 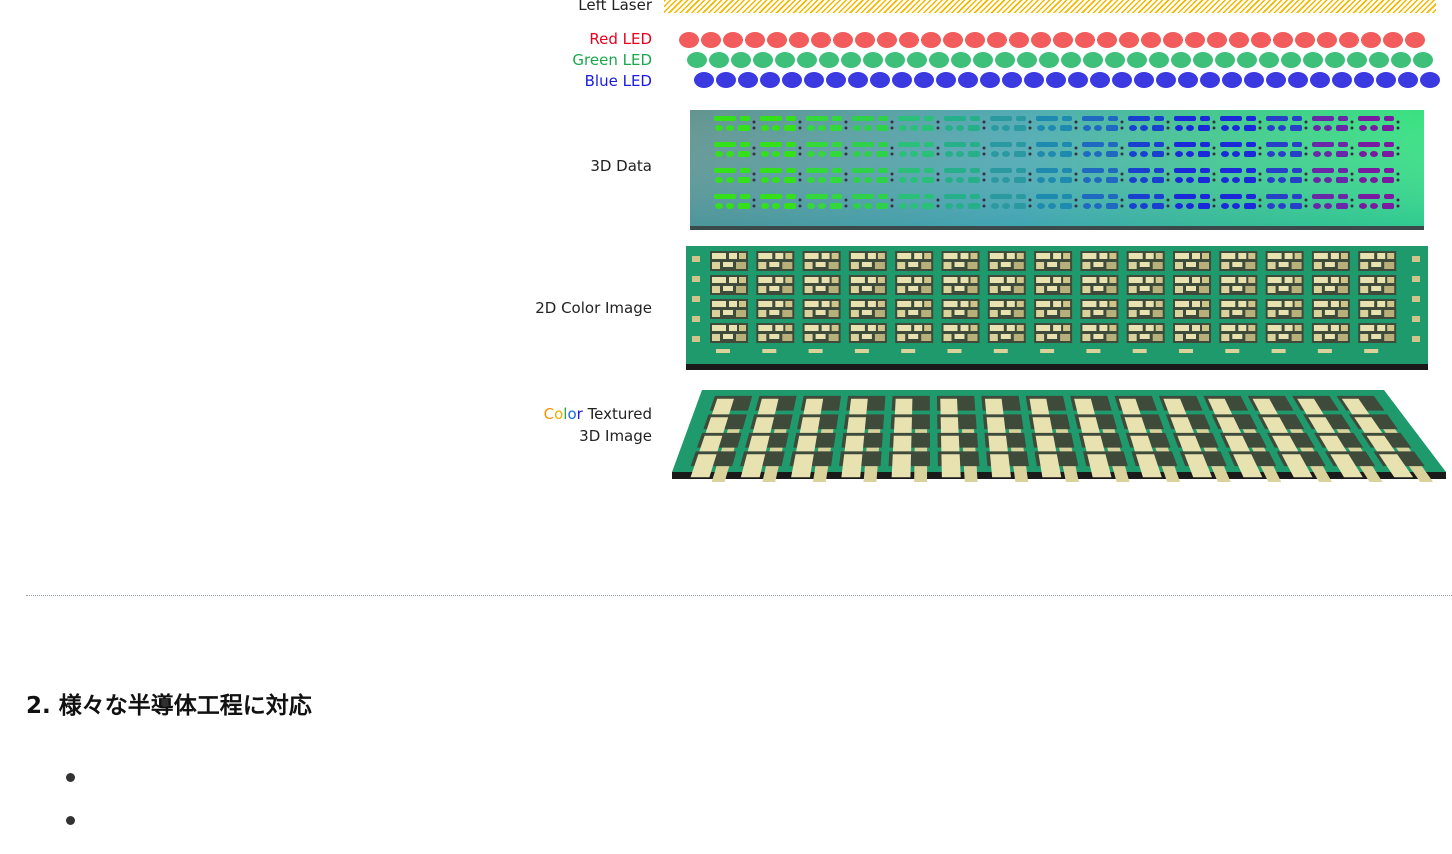 I want to click on section-title: 2. 様々な半導体工程に対応, so click(x=169, y=706).